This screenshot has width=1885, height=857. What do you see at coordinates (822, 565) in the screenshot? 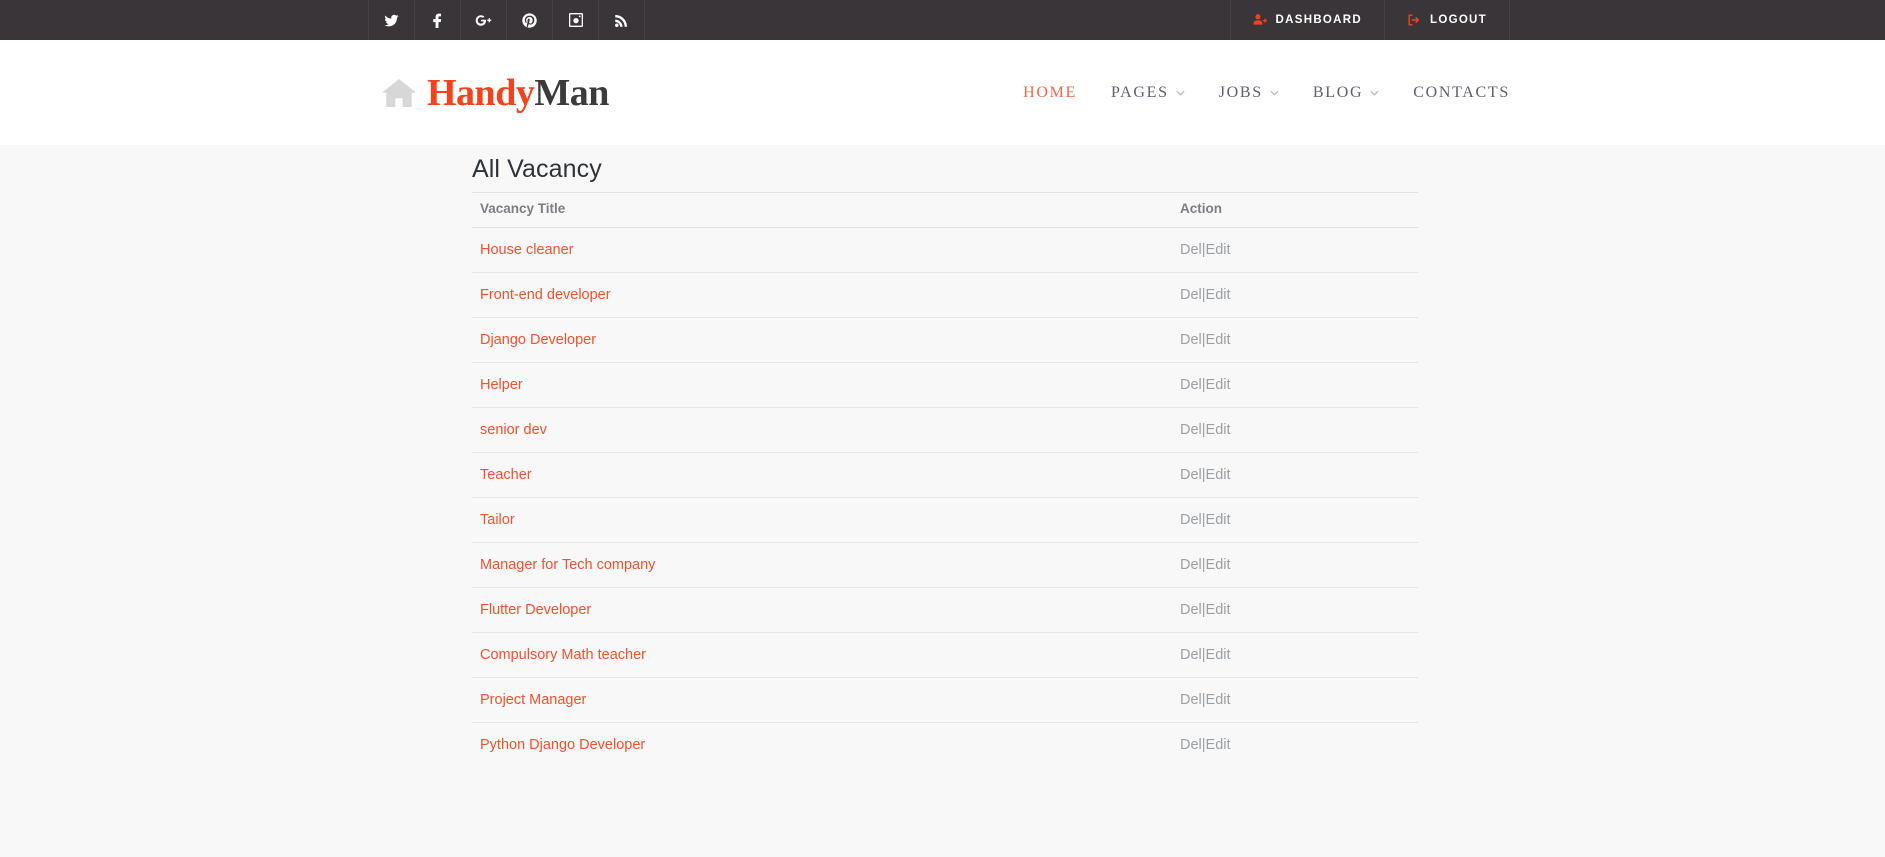
I see `vacancy-title-cell: Manager for Tech company` at bounding box center [822, 565].